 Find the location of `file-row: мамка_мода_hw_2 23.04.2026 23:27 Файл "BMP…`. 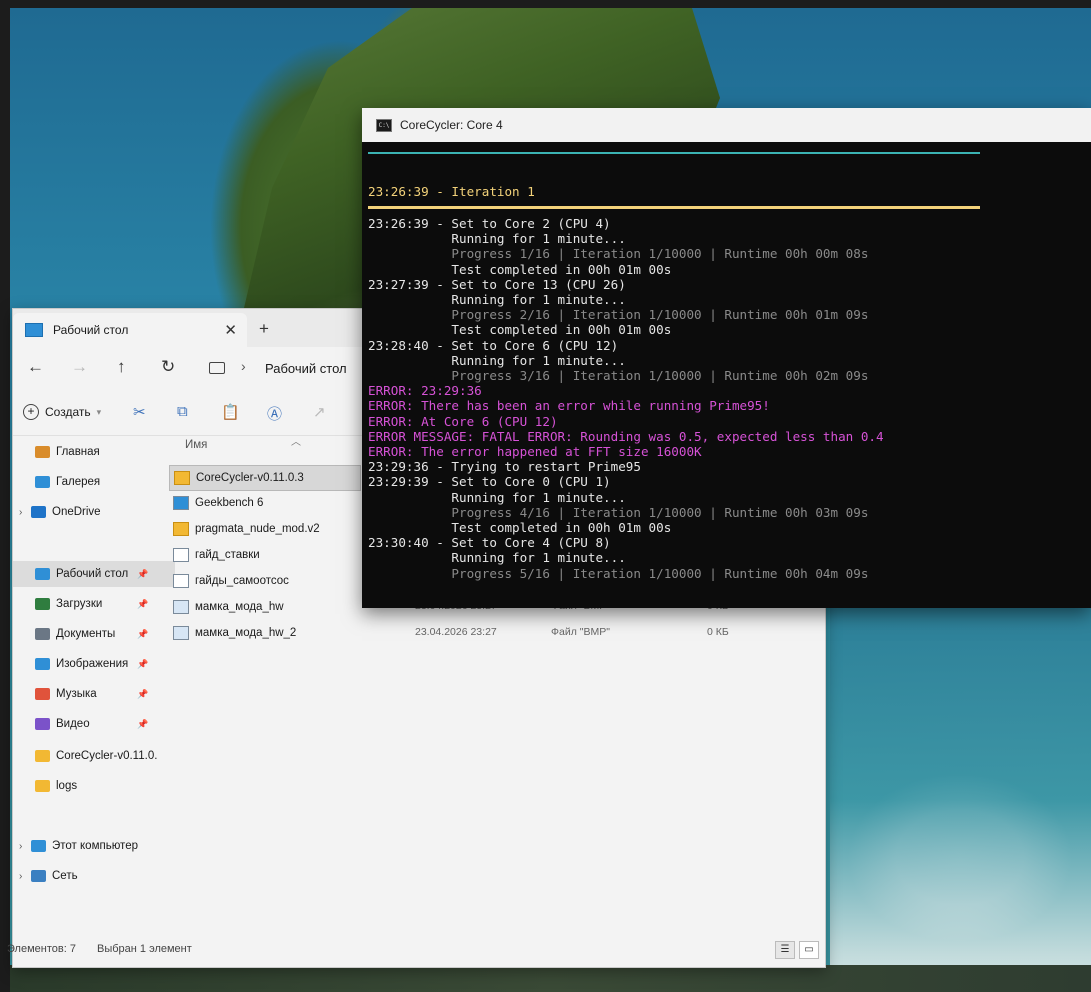

file-row: мамка_мода_hw_2 23.04.2026 23:27 Файл "BMP… is located at coordinates (489, 634).